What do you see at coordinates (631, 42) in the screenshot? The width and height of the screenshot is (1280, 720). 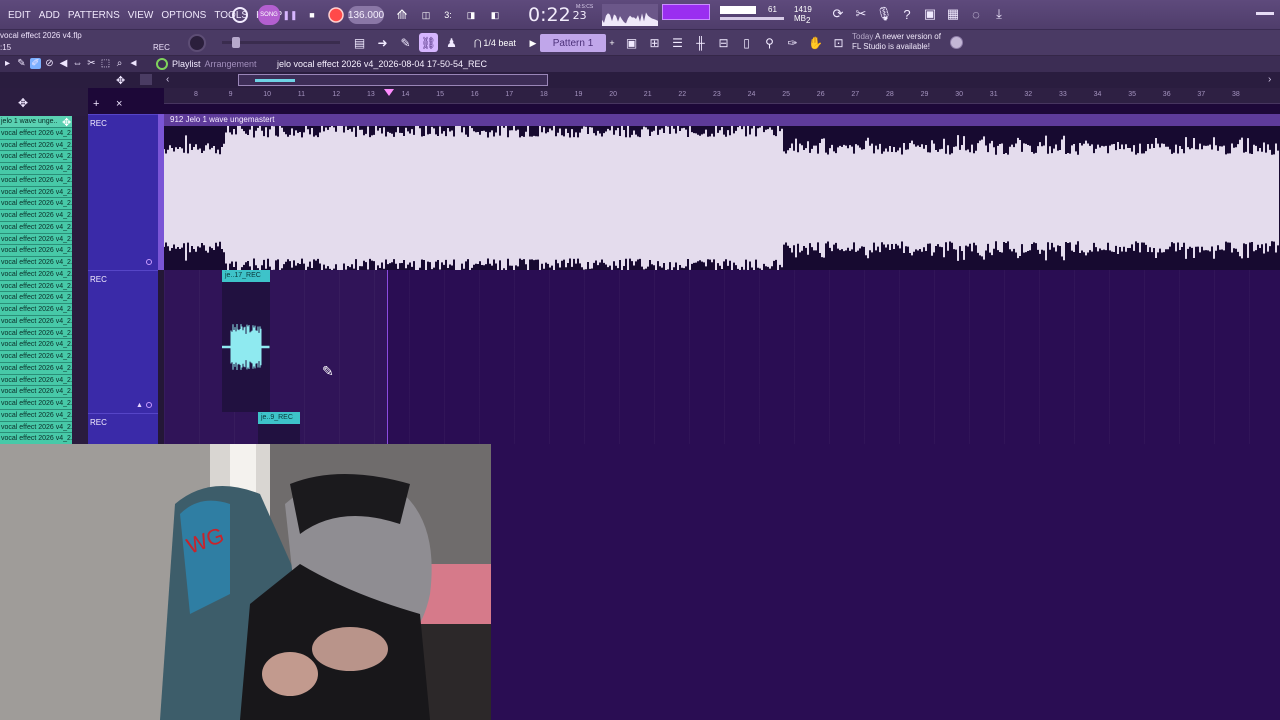 I see `playlist-icon: ▣` at bounding box center [631, 42].